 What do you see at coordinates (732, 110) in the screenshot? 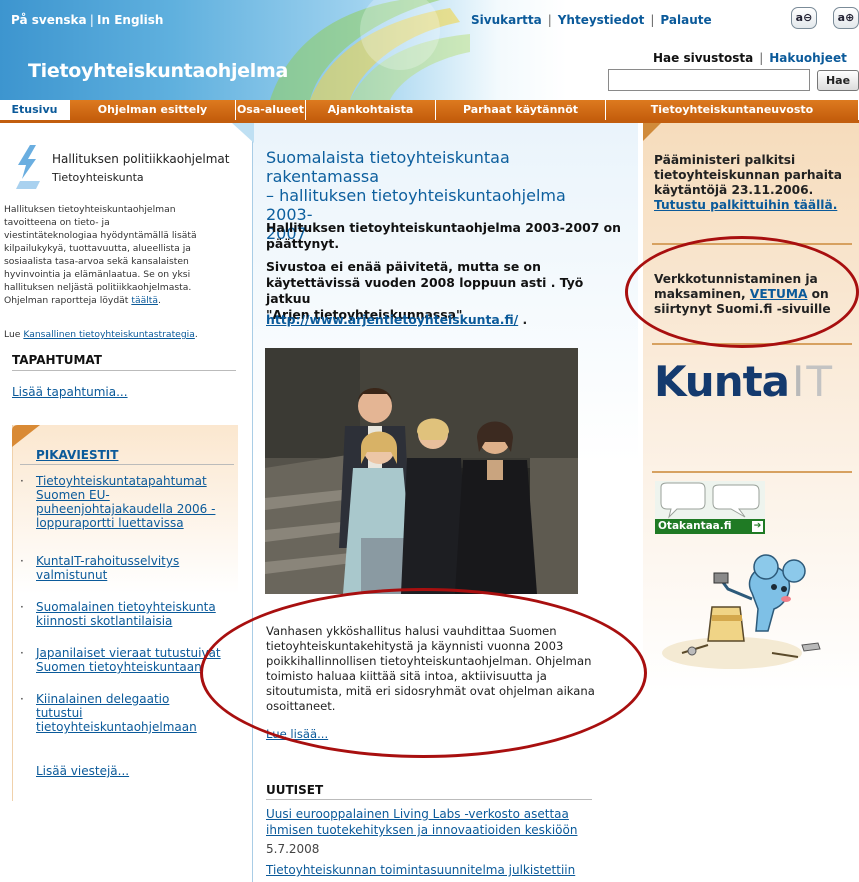
I see `nav-tab-council: Tietoyhteiskuntaneuvosto` at bounding box center [732, 110].